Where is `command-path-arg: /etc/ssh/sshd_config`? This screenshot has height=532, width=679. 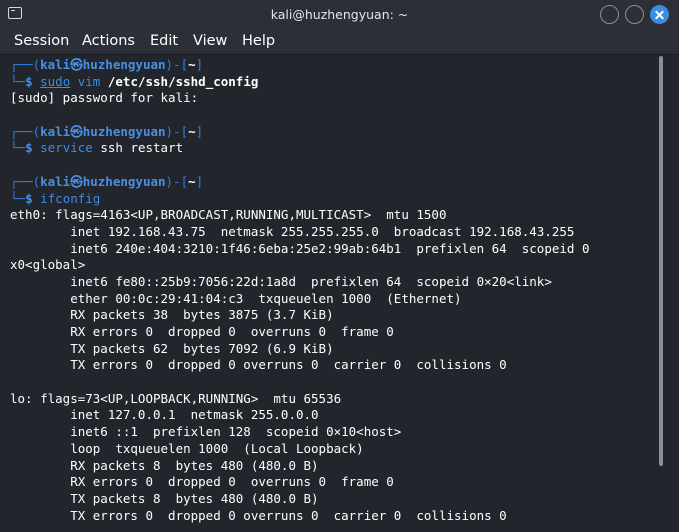 command-path-arg: /etc/ssh/sshd_config is located at coordinates (183, 81).